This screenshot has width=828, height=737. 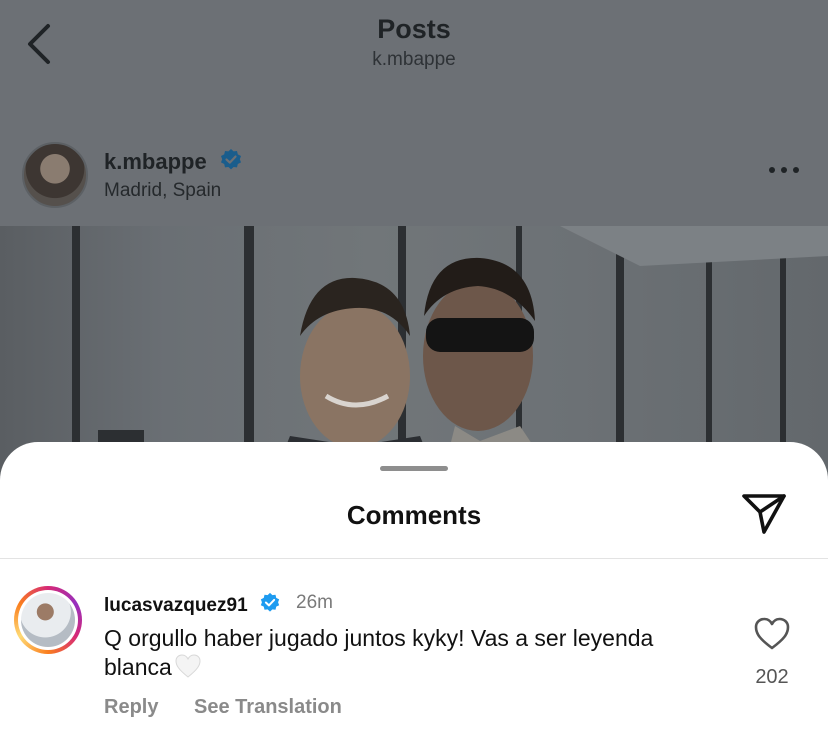 I want to click on see-translation-button: See Translation, so click(x=268, y=707).